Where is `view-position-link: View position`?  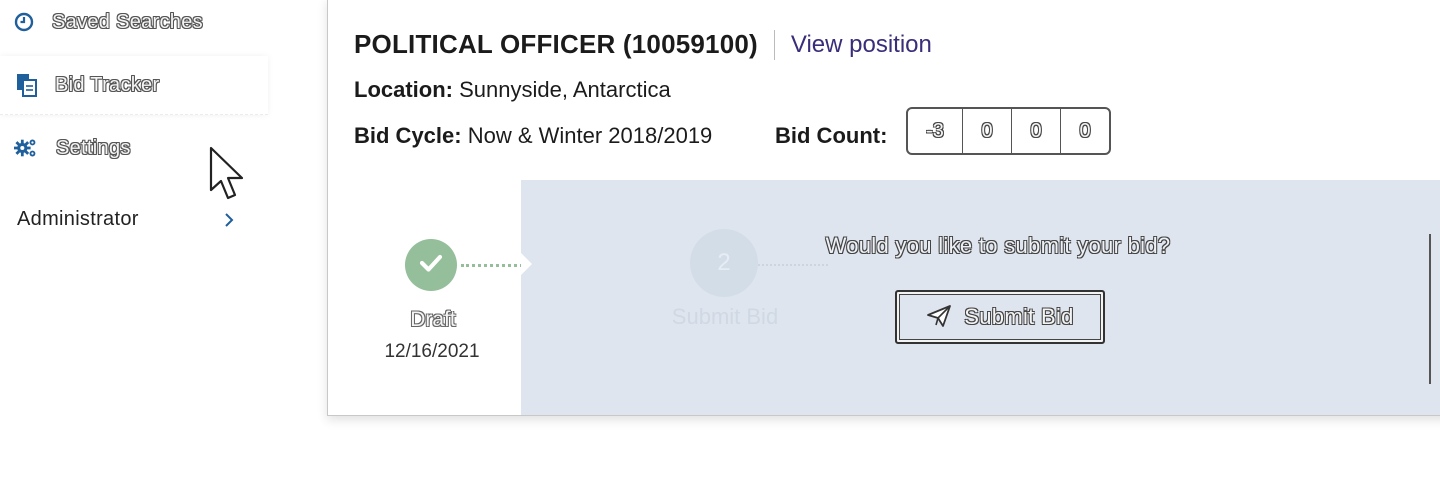 view-position-link: View position is located at coordinates (861, 45).